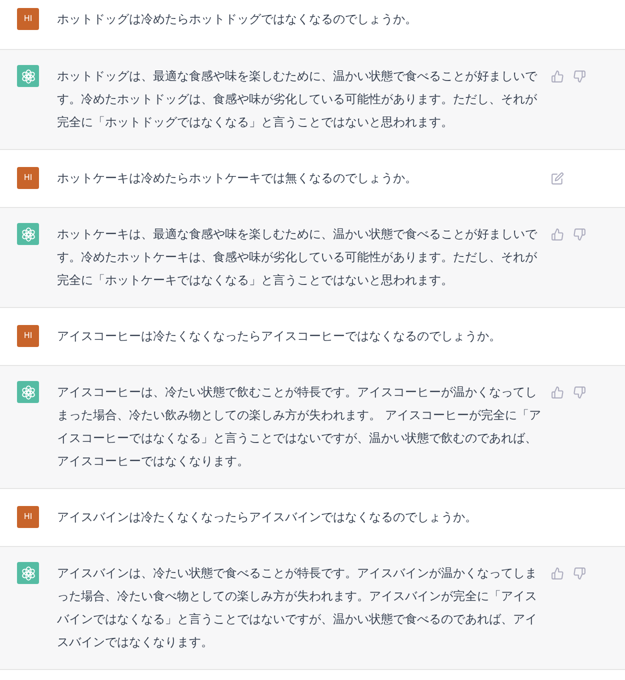 This screenshot has height=680, width=625. I want to click on edit-icon, so click(557, 178).